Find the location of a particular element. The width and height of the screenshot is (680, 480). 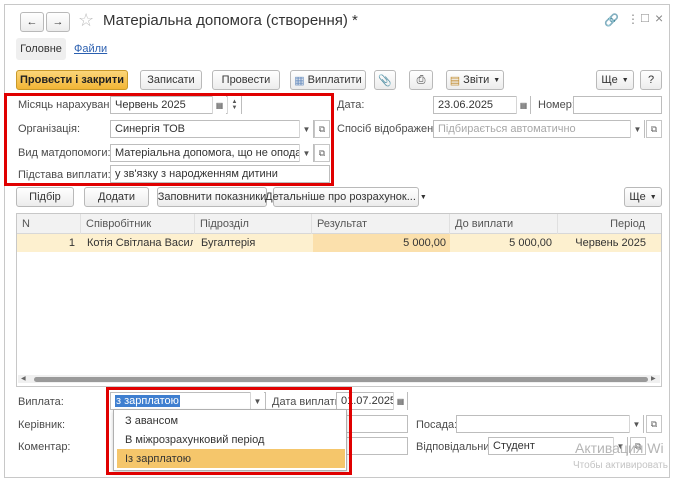

comment-field is located at coordinates (377, 446).